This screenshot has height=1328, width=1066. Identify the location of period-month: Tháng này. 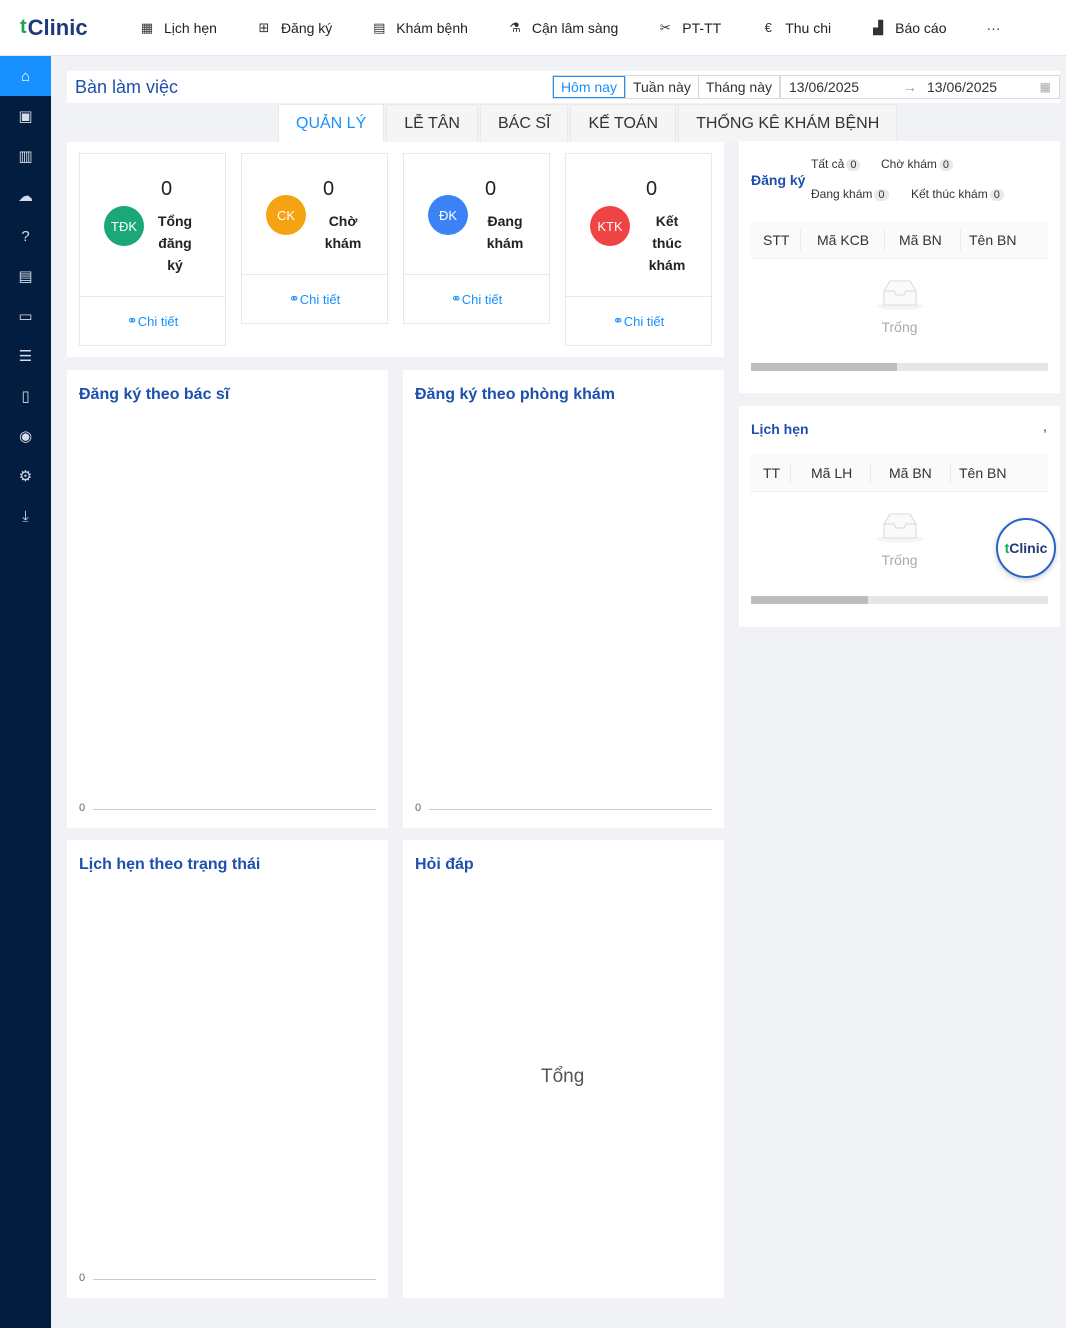
(738, 87).